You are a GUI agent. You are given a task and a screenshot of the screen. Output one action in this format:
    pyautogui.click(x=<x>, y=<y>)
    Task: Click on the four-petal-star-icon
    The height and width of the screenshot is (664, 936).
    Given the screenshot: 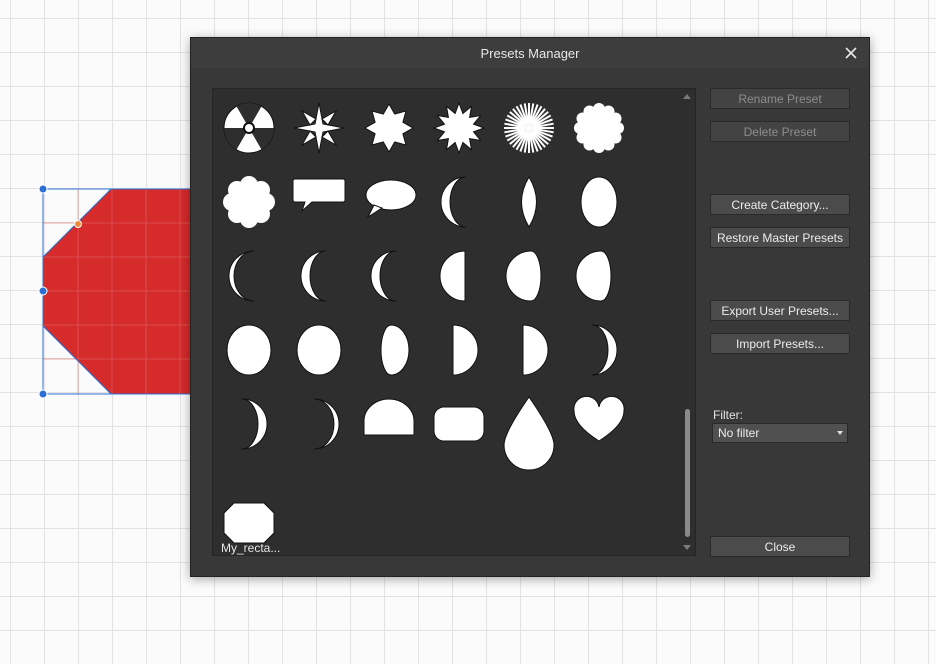 What is the action you would take?
    pyautogui.click(x=319, y=128)
    